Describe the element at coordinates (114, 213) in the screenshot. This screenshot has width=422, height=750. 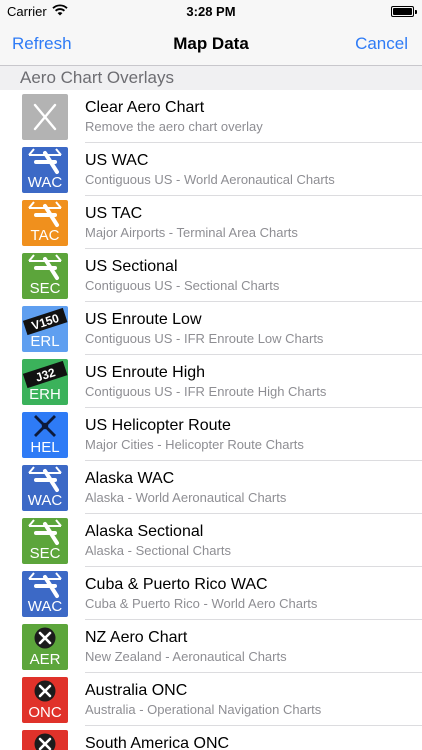
I see `list-item-title: US TAC` at that location.